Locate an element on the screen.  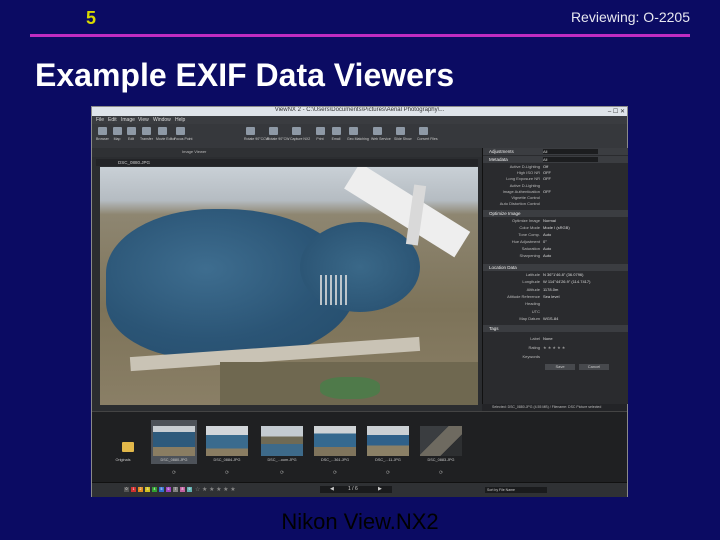
window-controls: – ☐ ✕ is located at coordinates (616, 111).